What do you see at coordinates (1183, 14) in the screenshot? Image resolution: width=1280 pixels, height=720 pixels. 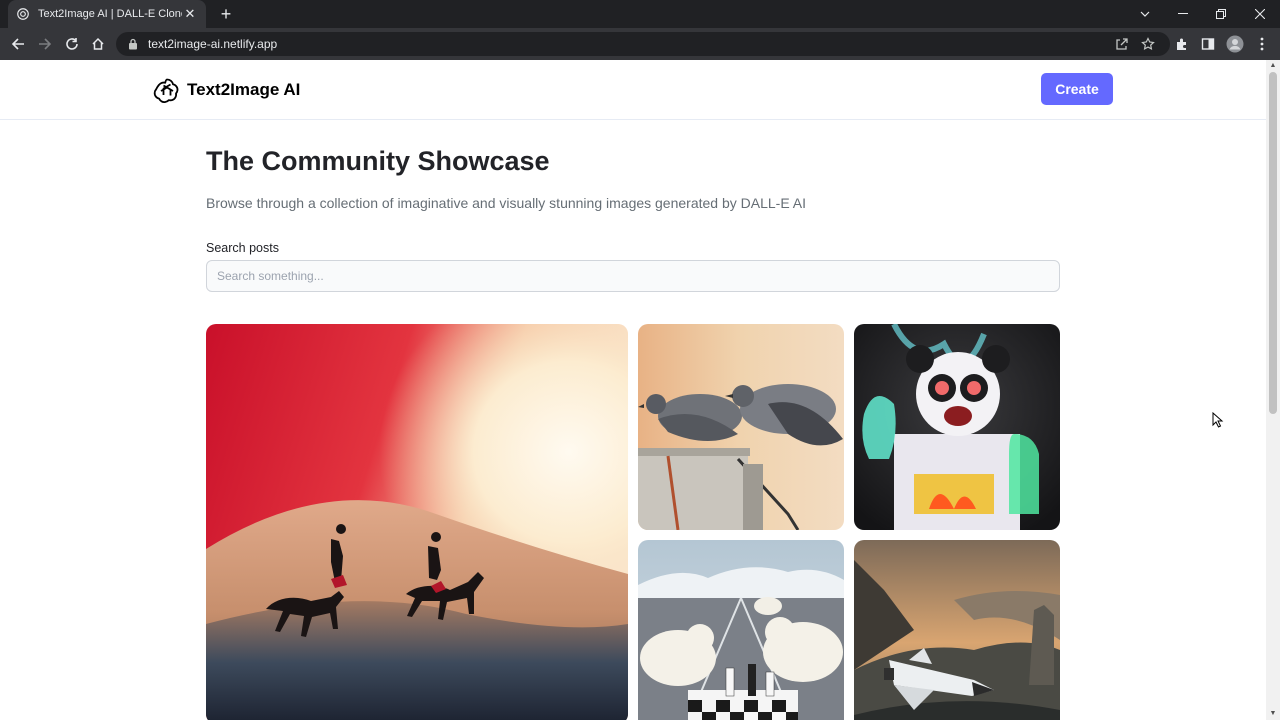 I see `minimize-icon` at bounding box center [1183, 14].